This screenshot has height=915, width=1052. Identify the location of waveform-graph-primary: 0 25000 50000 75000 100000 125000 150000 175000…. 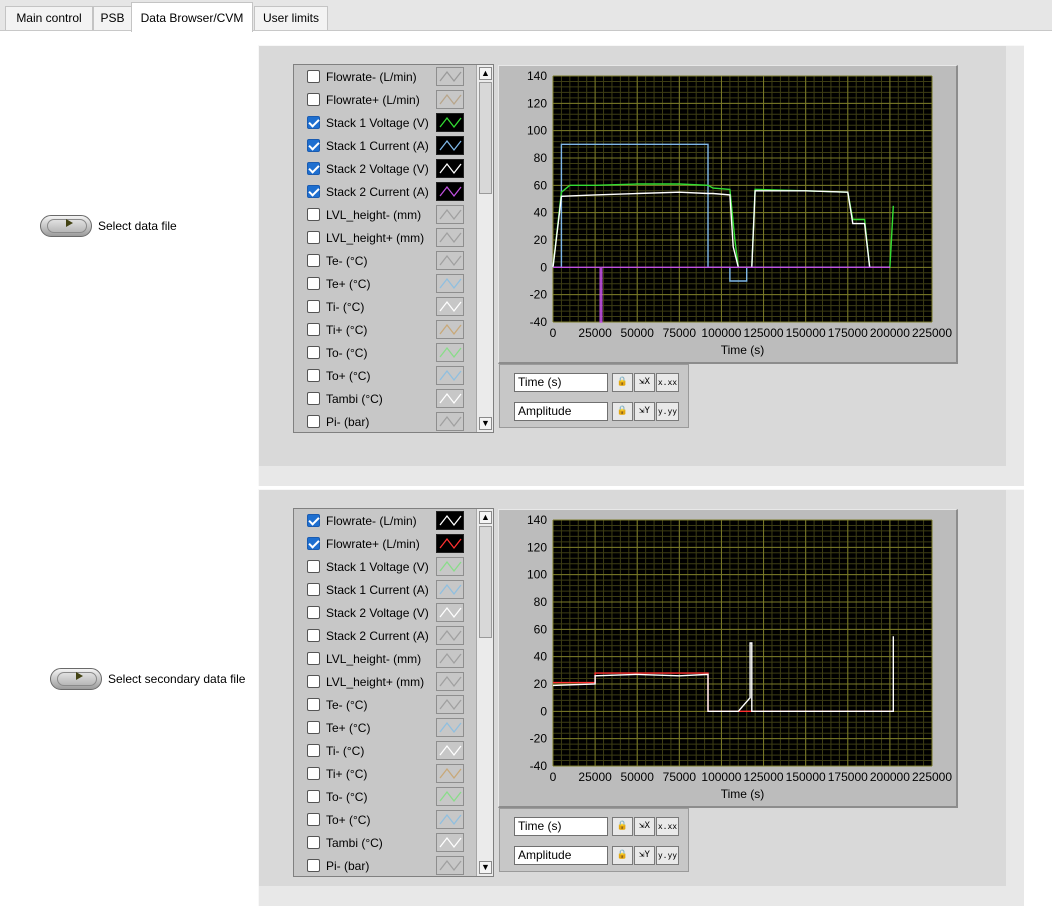
(728, 214).